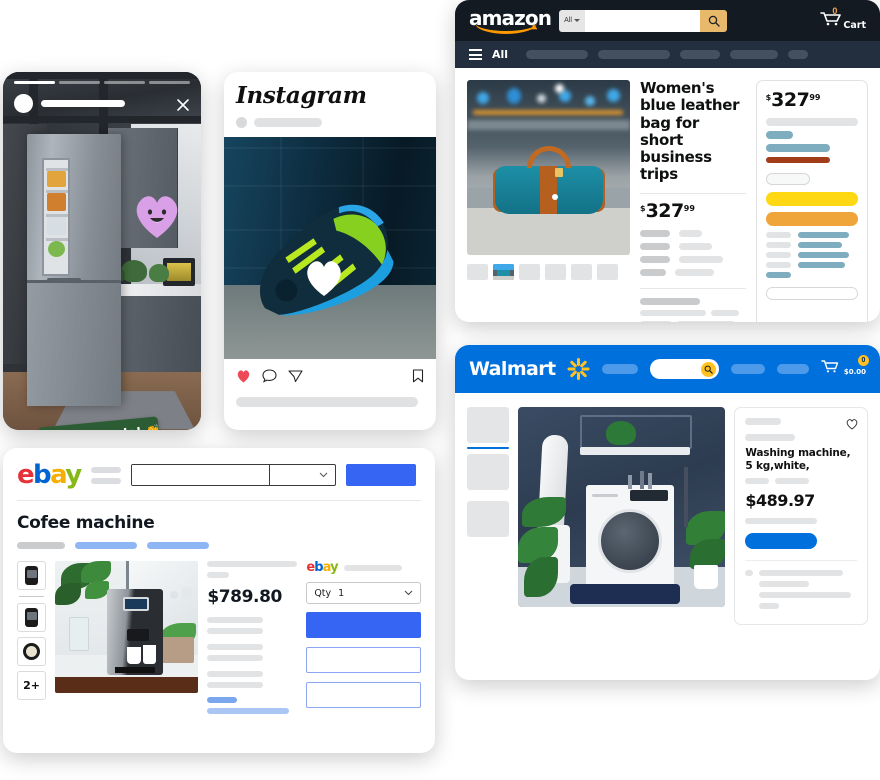  Describe the element at coordinates (301, 95) in the screenshot. I see `instagram-logo: Instagram` at that location.